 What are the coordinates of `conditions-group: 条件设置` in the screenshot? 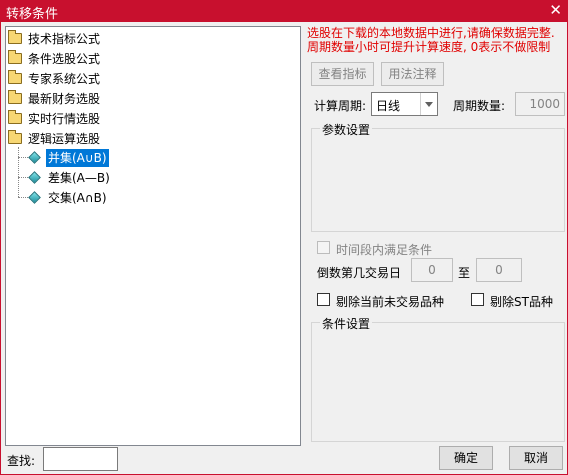 It's located at (438, 378).